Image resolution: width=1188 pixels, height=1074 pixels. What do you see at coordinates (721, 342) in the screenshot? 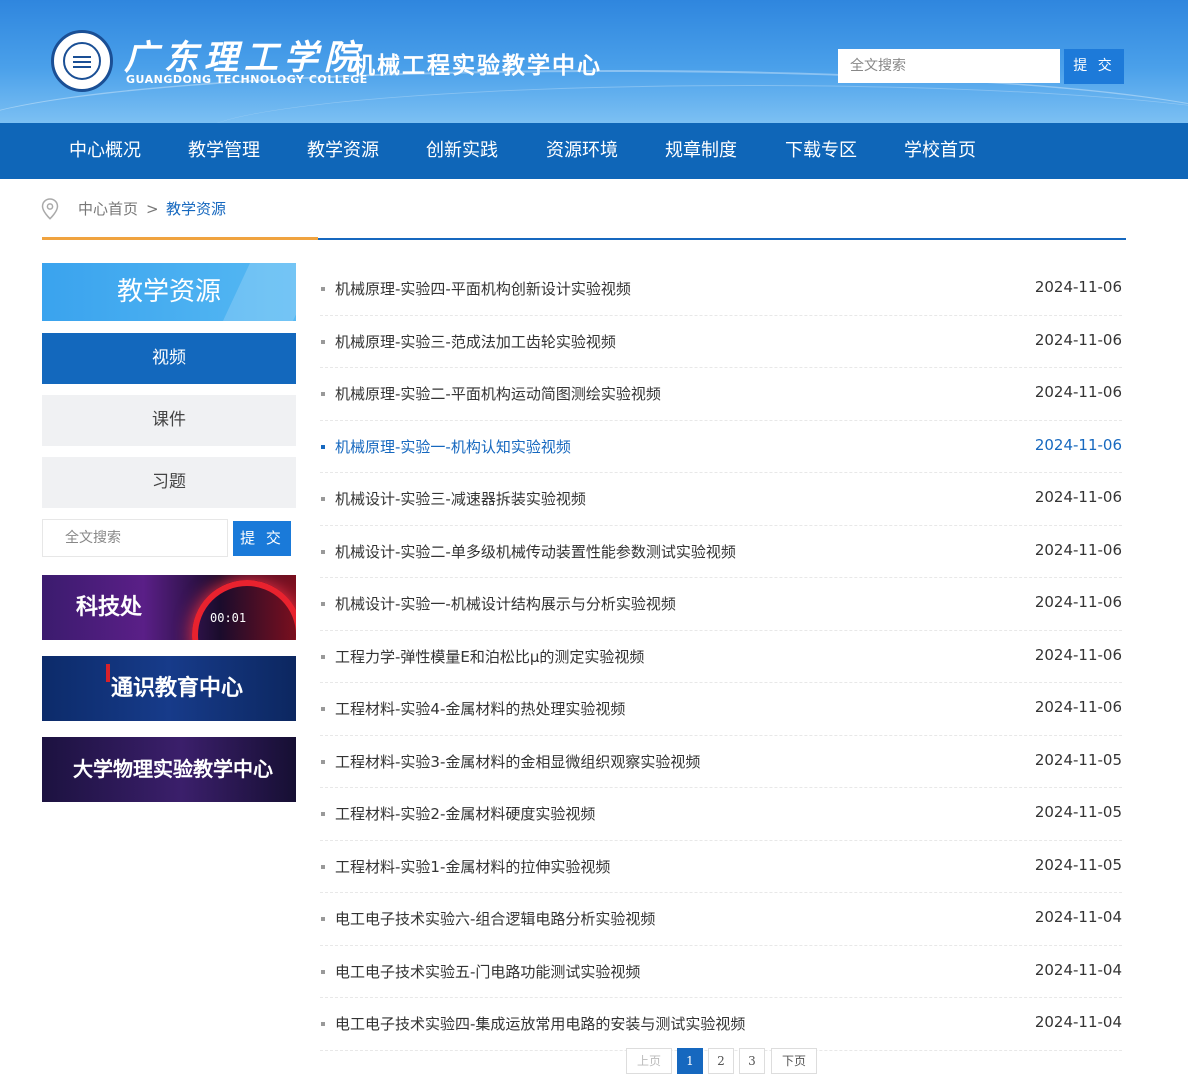
I see `list-item: 机械原理-实验三-范成法加工齿轮实验视频 2024-11-06` at bounding box center [721, 342].